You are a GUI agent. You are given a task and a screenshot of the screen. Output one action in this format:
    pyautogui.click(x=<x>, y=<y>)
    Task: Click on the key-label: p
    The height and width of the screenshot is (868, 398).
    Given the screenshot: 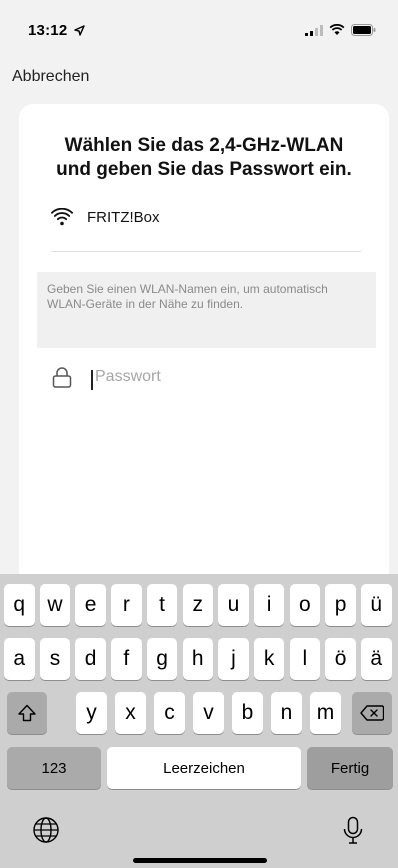 What is the action you would take?
    pyautogui.click(x=340, y=604)
    